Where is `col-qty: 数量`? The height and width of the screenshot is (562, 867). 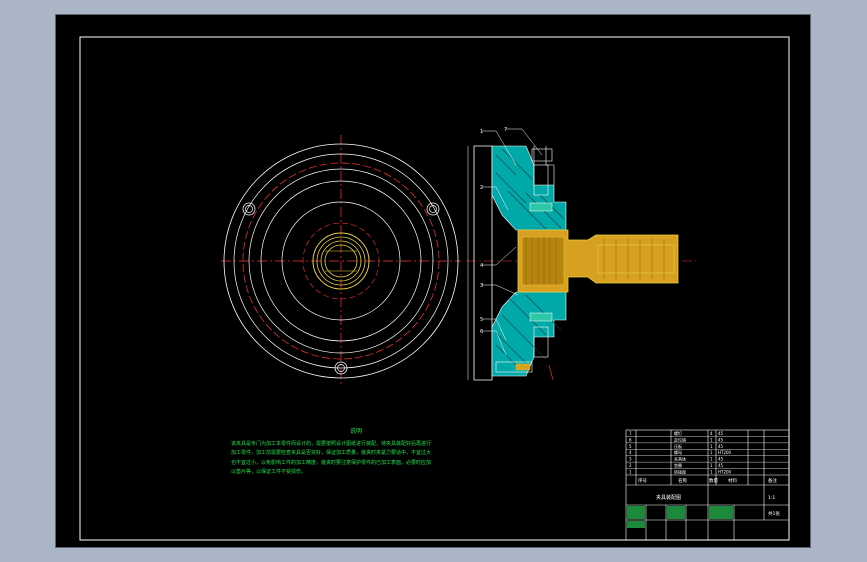 col-qty: 数量 is located at coordinates (713, 480).